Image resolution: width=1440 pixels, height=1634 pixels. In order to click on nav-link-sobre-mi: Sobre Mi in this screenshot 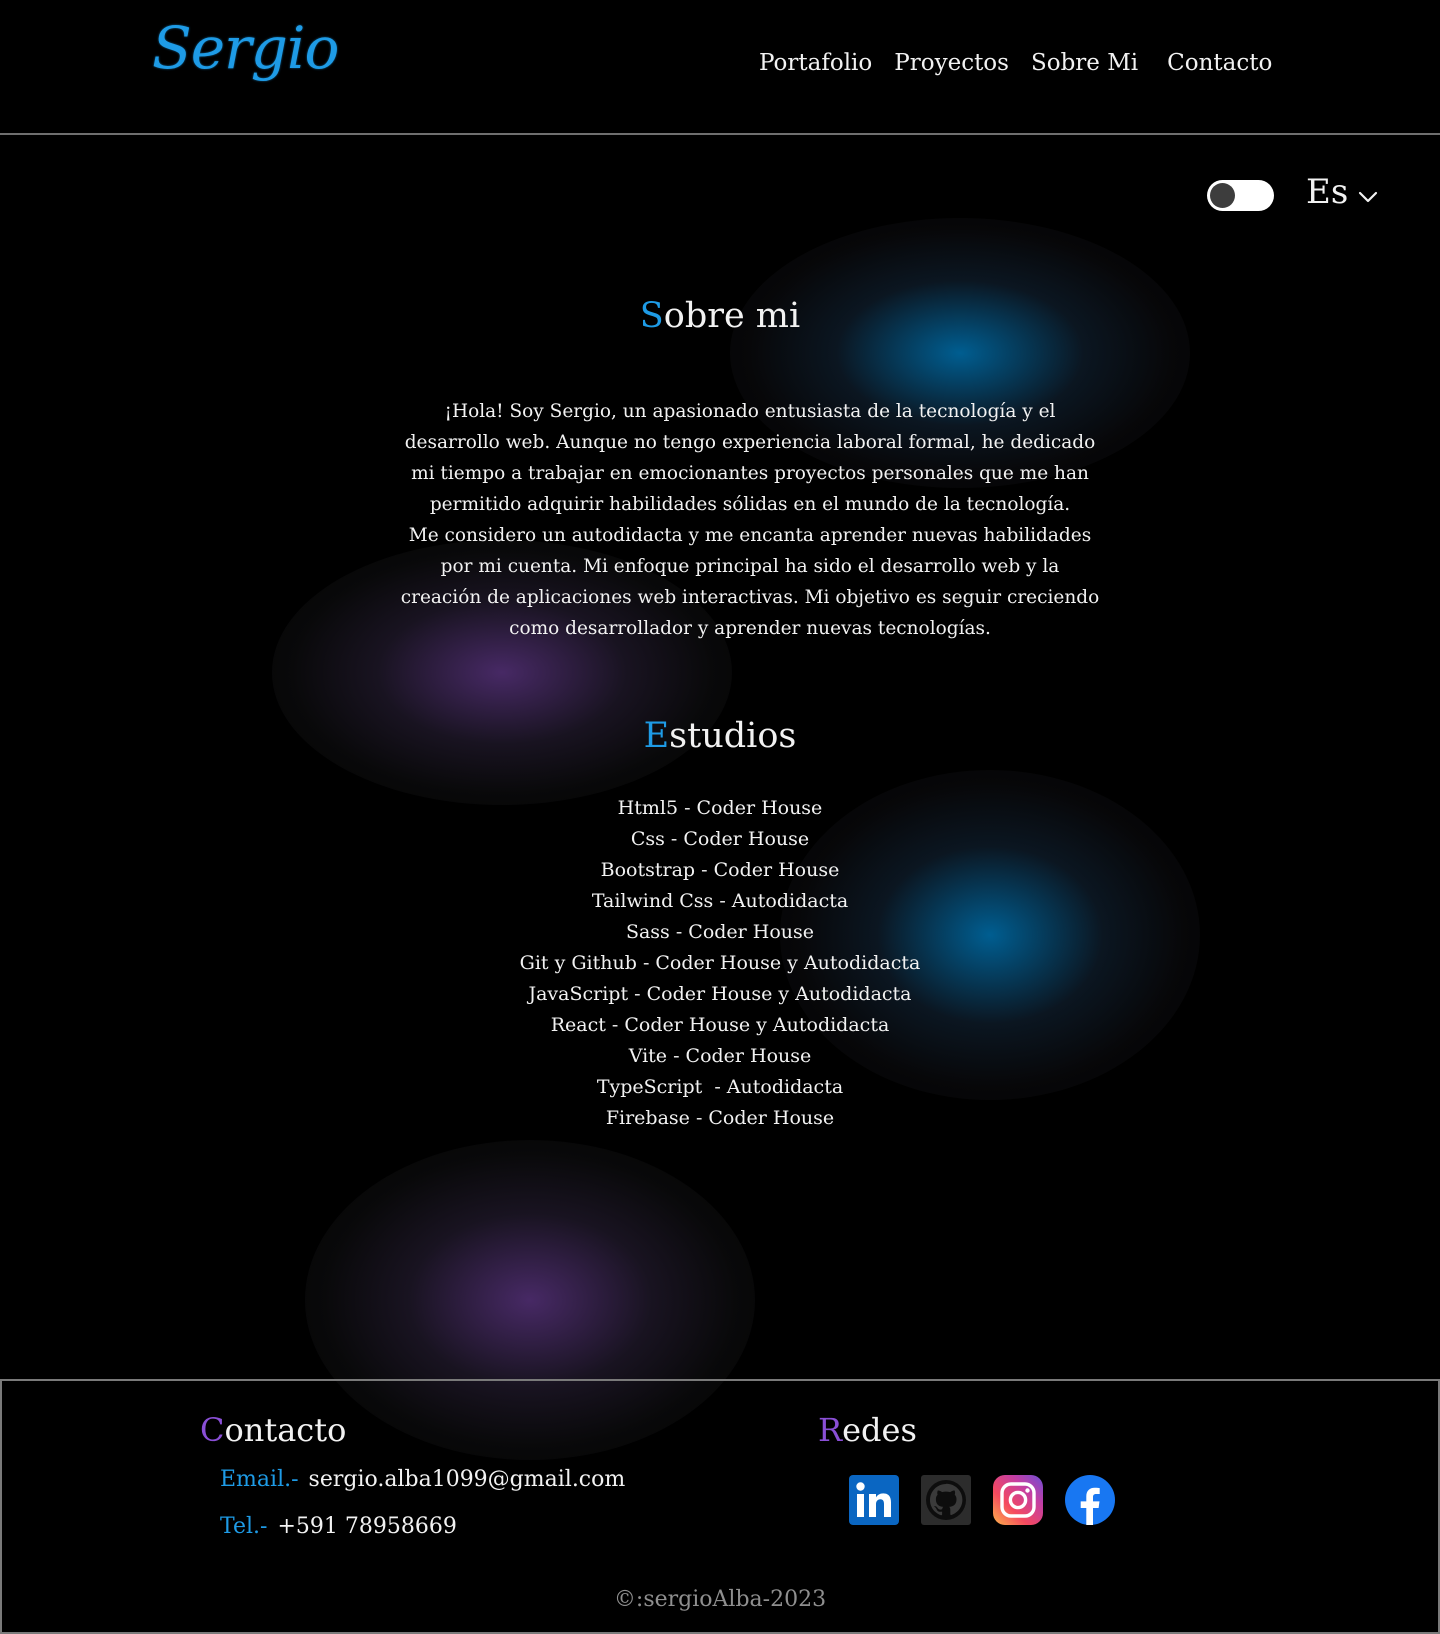, I will do `click(1084, 63)`.